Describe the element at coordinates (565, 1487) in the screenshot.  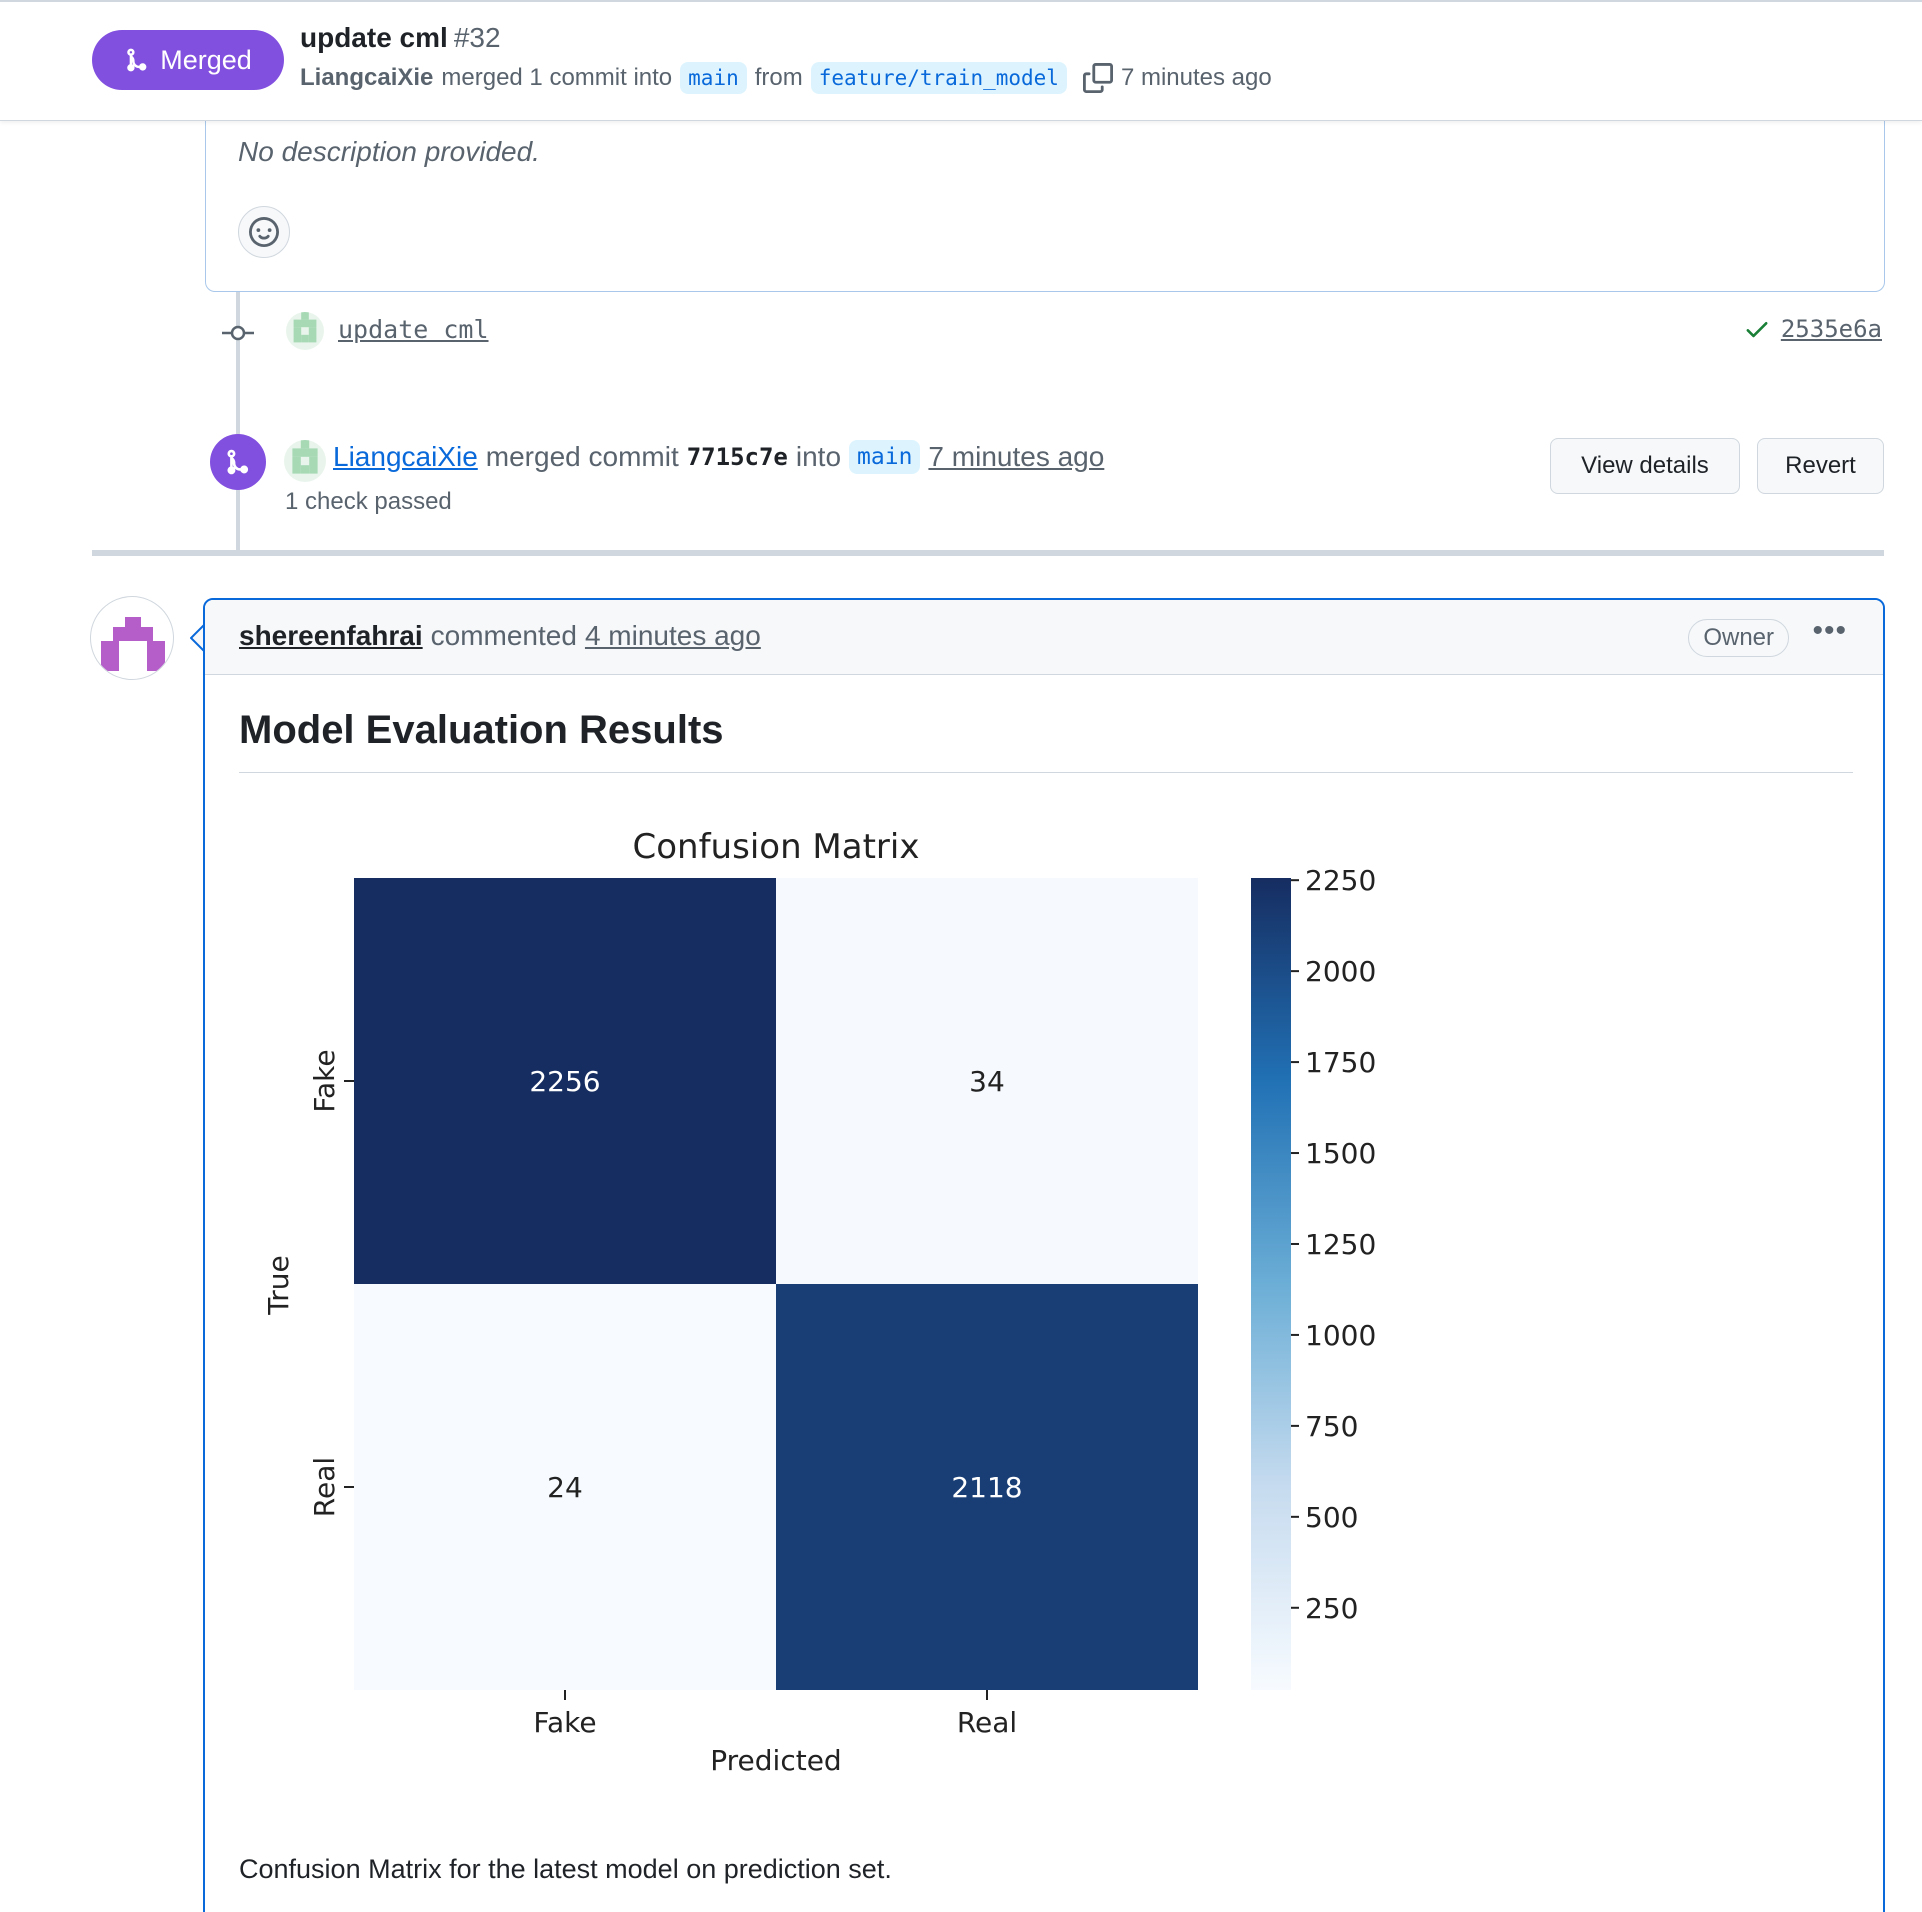
I see `cell-value-label: 24` at that location.